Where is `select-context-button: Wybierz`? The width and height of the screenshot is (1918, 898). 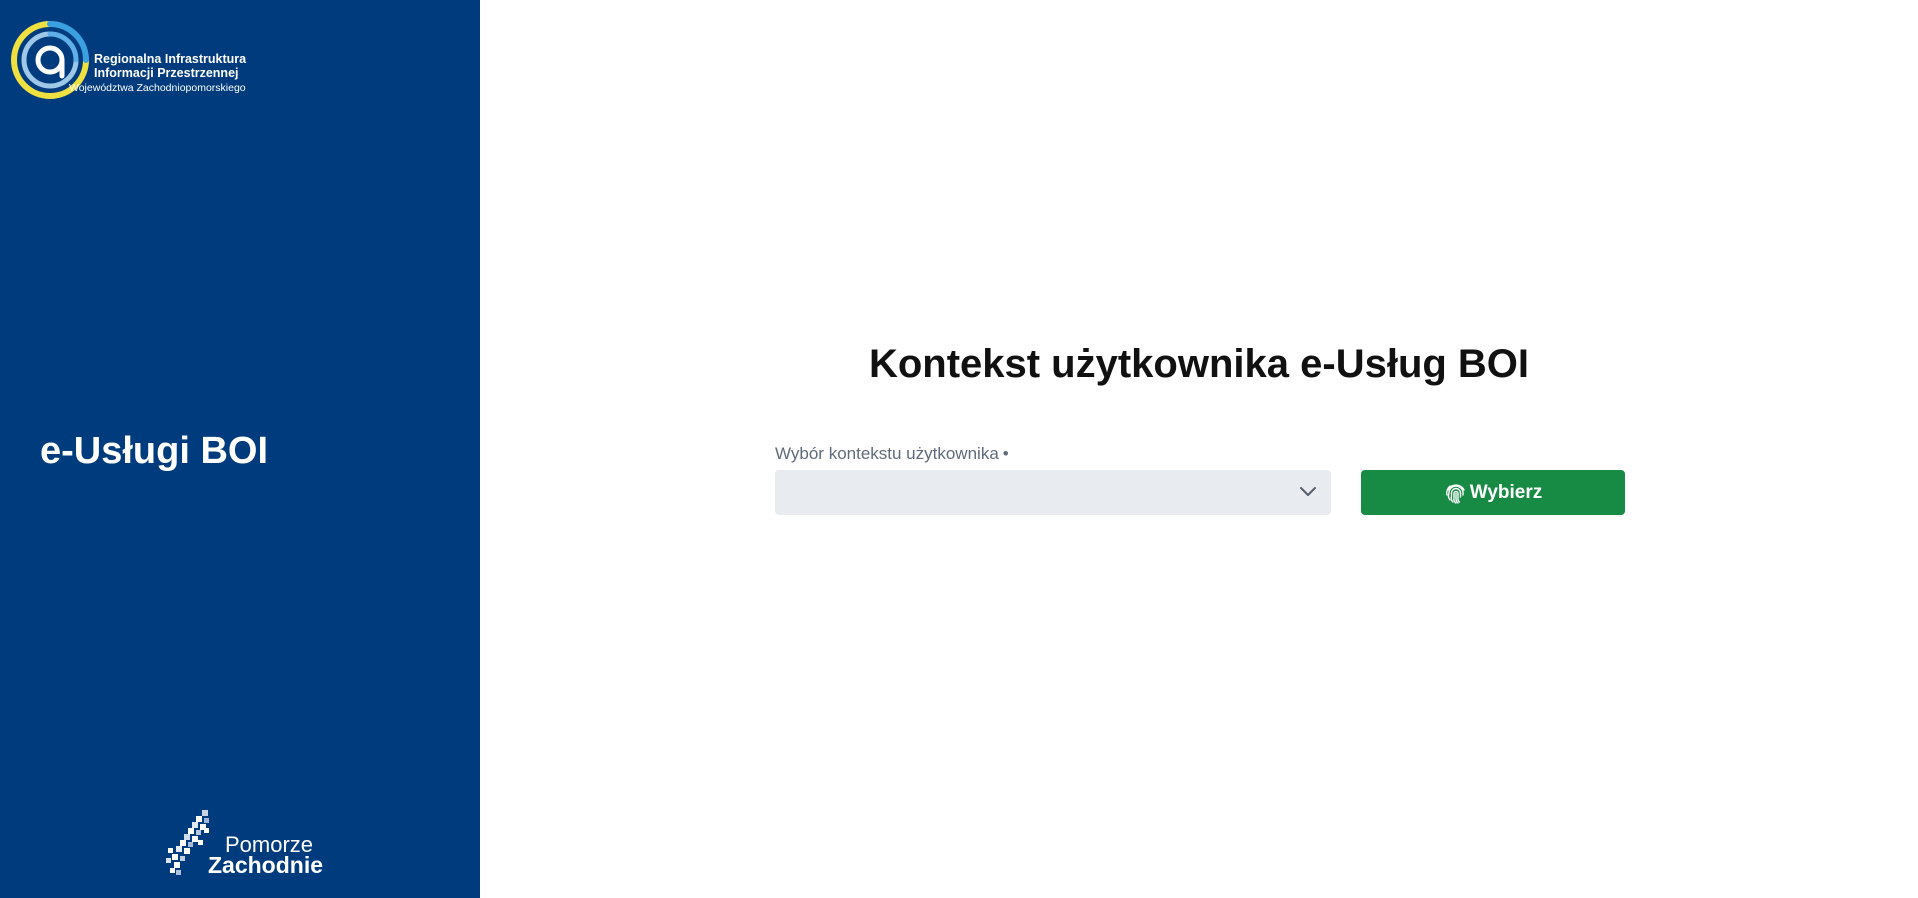
select-context-button: Wybierz is located at coordinates (1493, 492).